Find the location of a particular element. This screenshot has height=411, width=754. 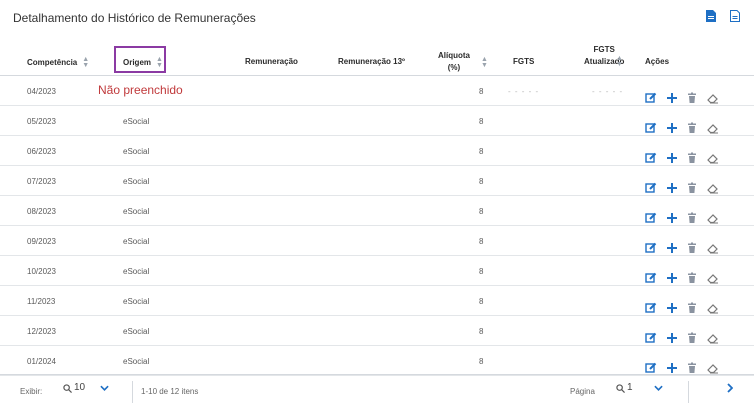

table-row: 12/2023 eSocial 8 is located at coordinates (377, 331).